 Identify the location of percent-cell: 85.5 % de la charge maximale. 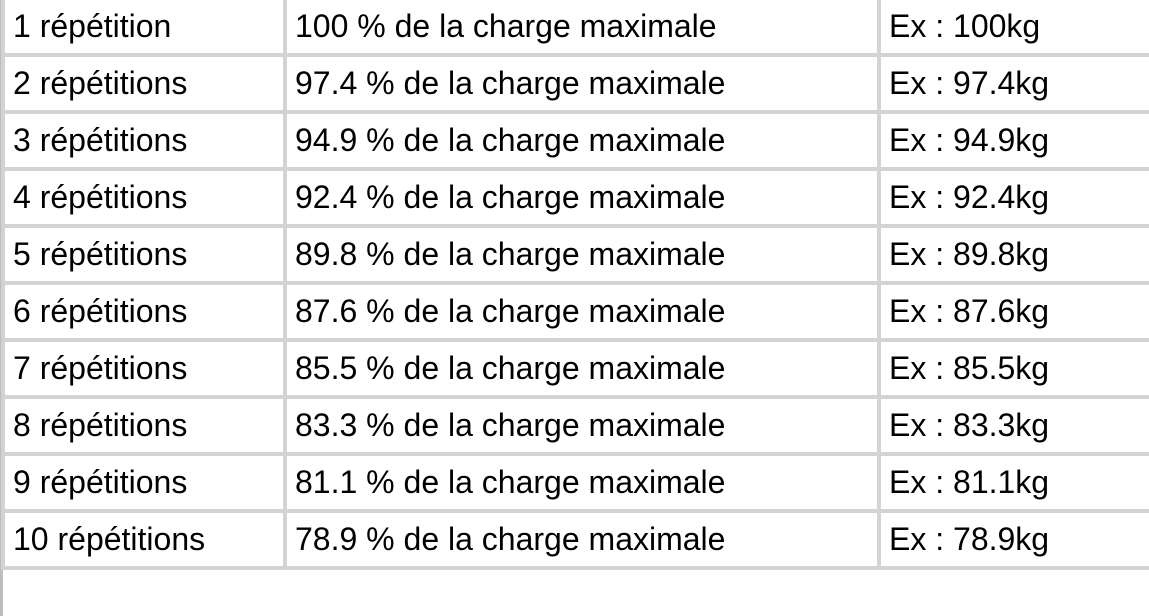
(582, 368).